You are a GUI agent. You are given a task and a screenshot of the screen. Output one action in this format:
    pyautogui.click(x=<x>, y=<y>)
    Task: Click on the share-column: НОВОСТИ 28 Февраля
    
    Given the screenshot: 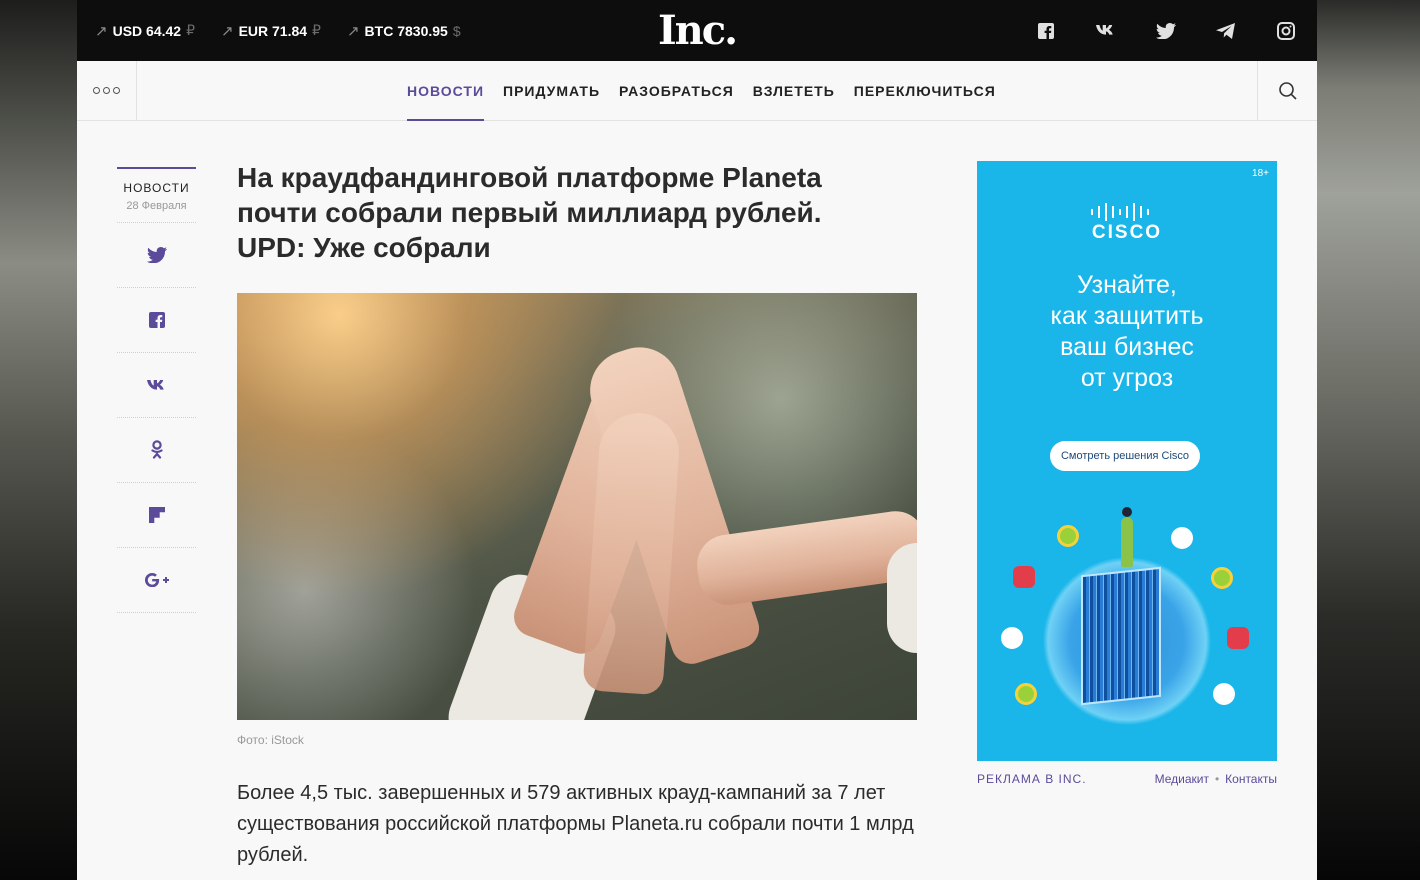 What is the action you would take?
    pyautogui.click(x=156, y=390)
    